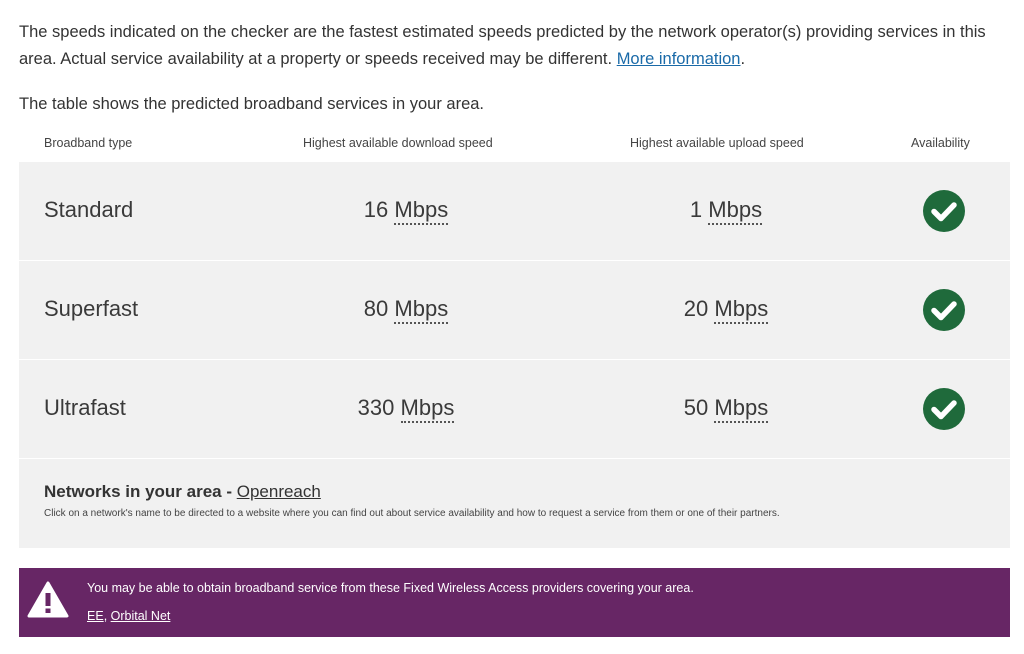 Image resolution: width=1024 pixels, height=654 pixels. I want to click on broadband-type: Standard, so click(89, 209).